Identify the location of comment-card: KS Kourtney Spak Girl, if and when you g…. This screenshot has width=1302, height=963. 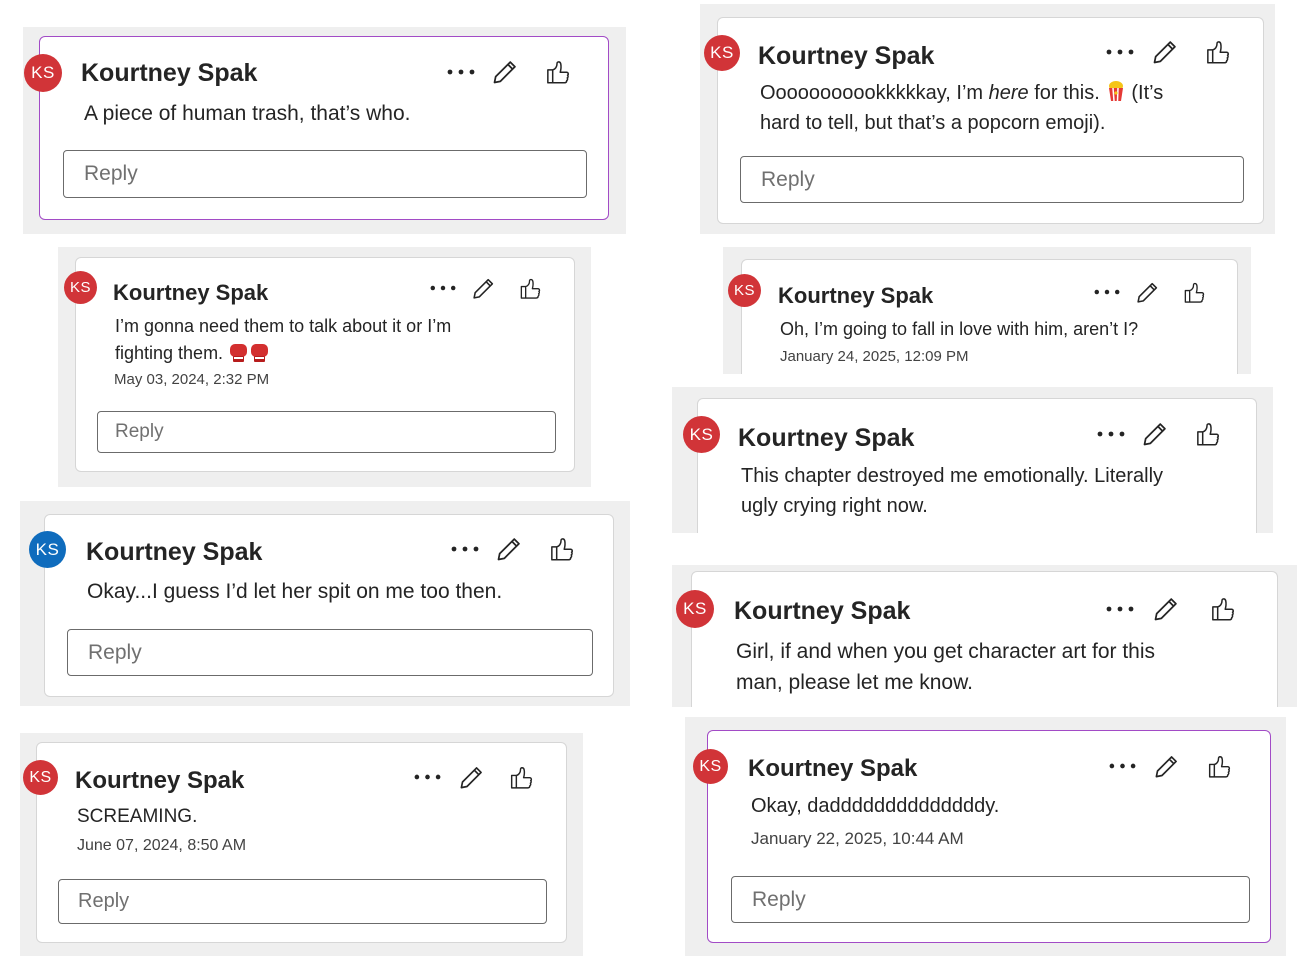
(977, 639).